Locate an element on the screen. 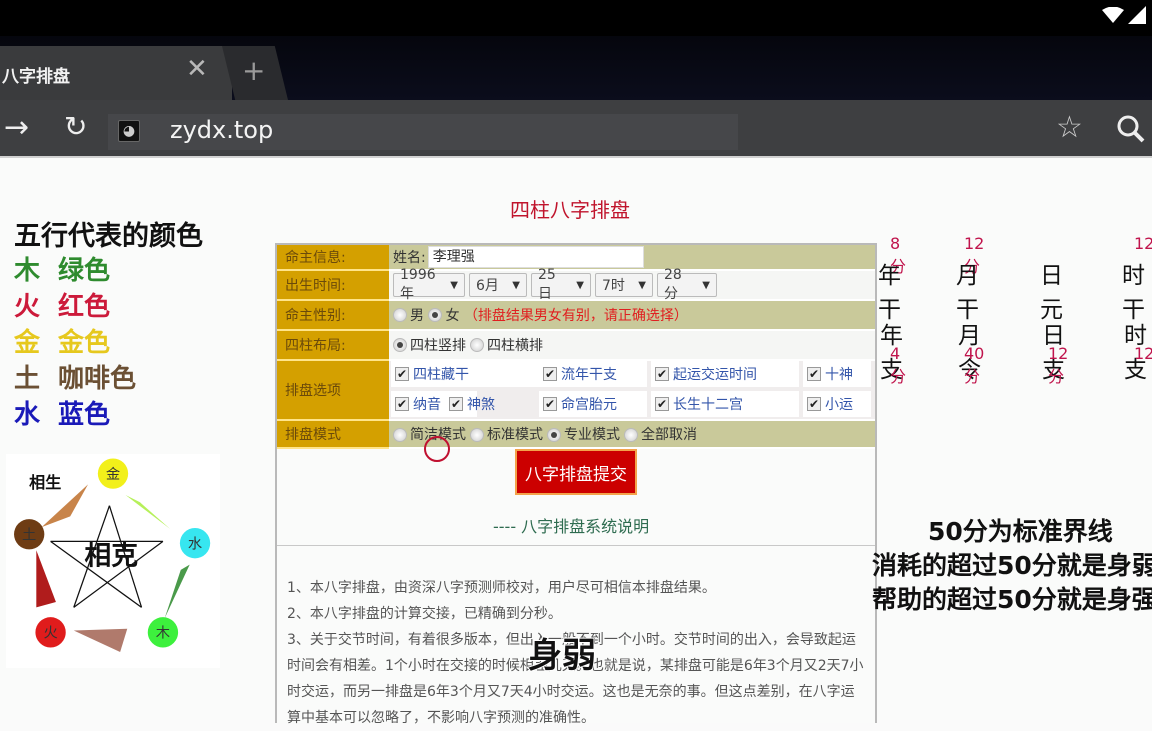  layout-vertical-radio is located at coordinates (400, 345).